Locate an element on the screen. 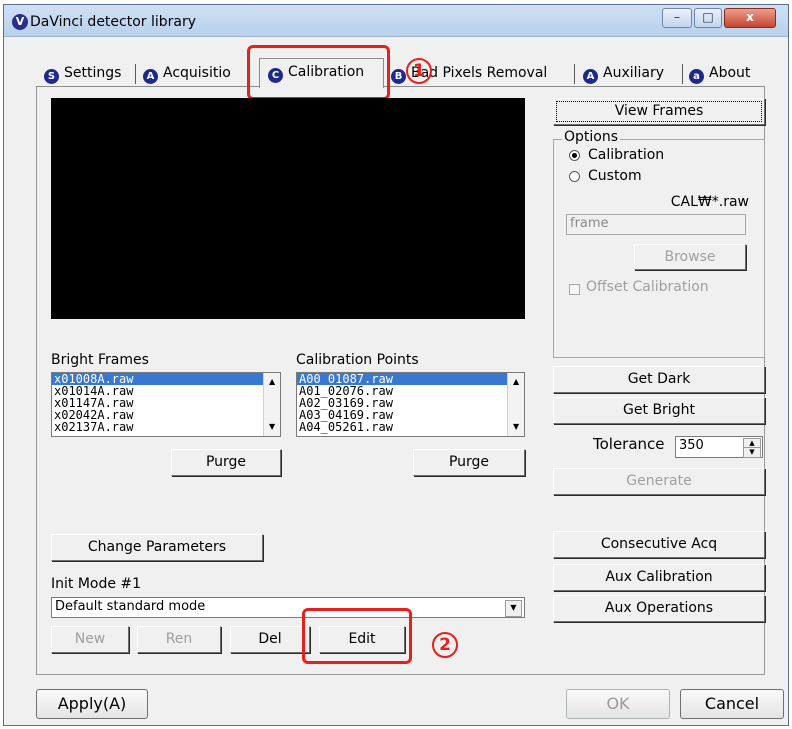  app-icon: V is located at coordinates (20, 22).